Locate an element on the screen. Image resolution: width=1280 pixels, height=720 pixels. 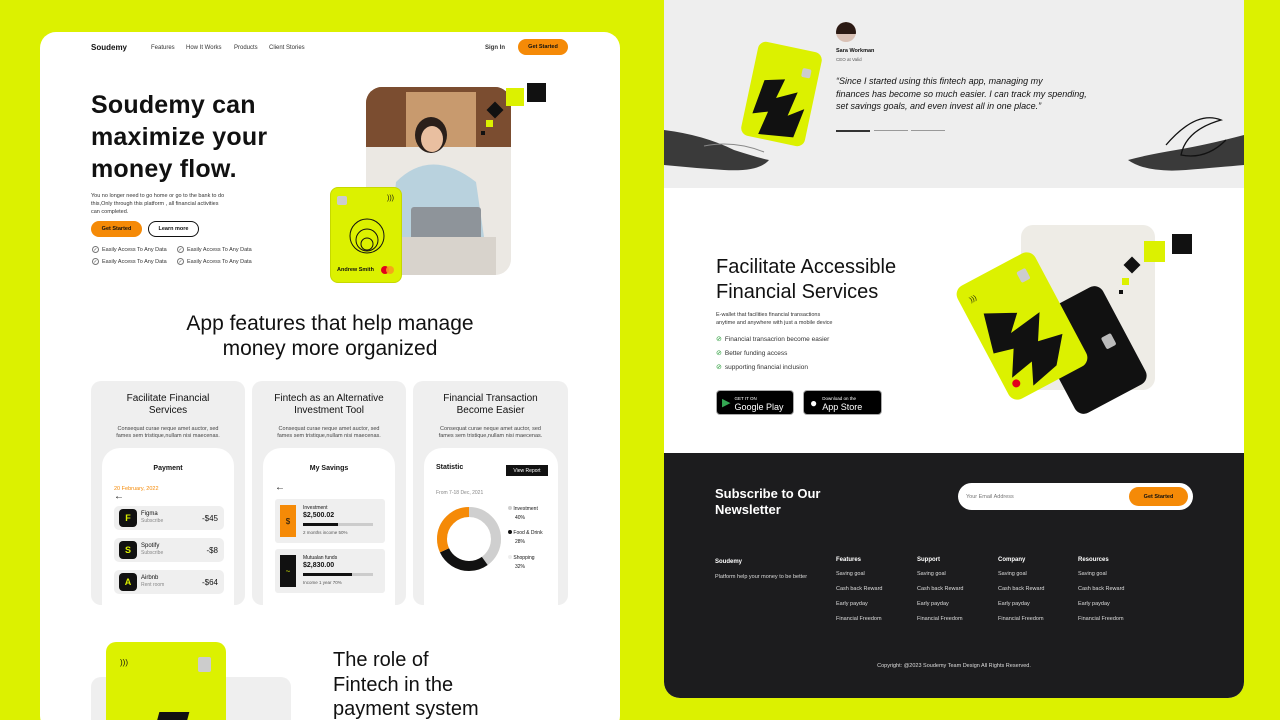
legend-label: Food & Drink is located at coordinates (528, 533).